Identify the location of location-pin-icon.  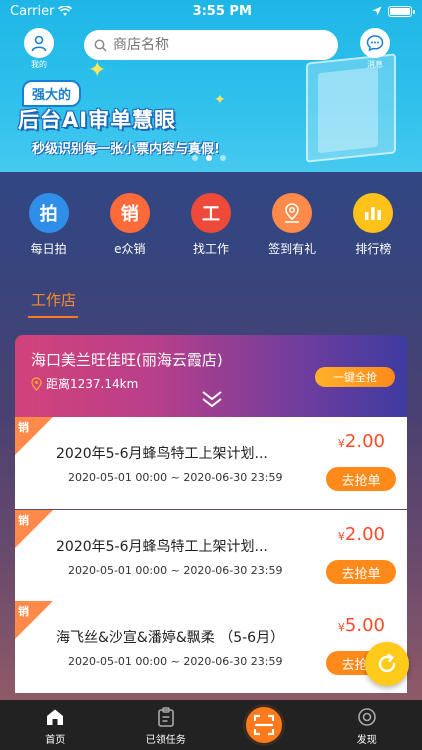
(36, 383).